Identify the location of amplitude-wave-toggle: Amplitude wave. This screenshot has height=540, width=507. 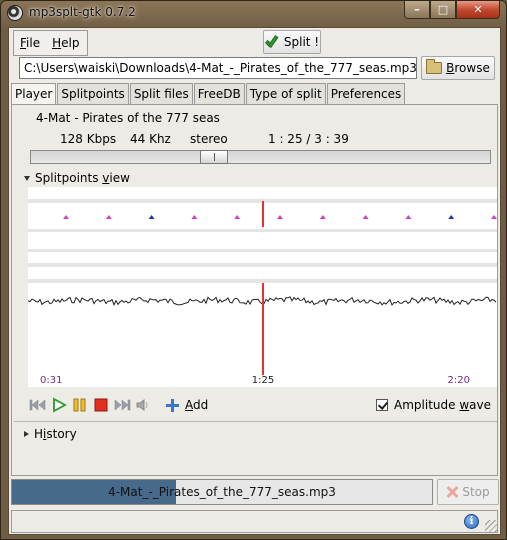
(433, 405).